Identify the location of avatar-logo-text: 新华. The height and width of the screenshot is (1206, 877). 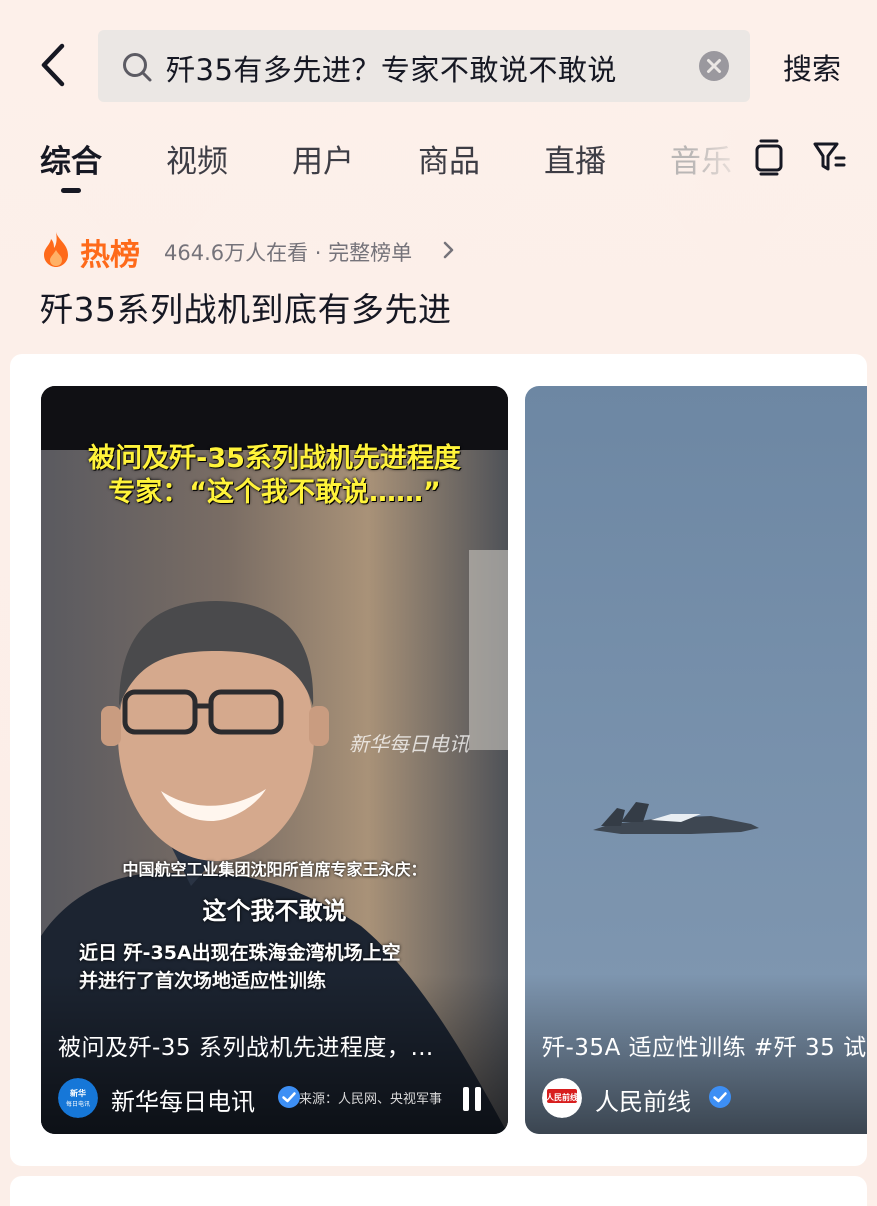
(78, 1093).